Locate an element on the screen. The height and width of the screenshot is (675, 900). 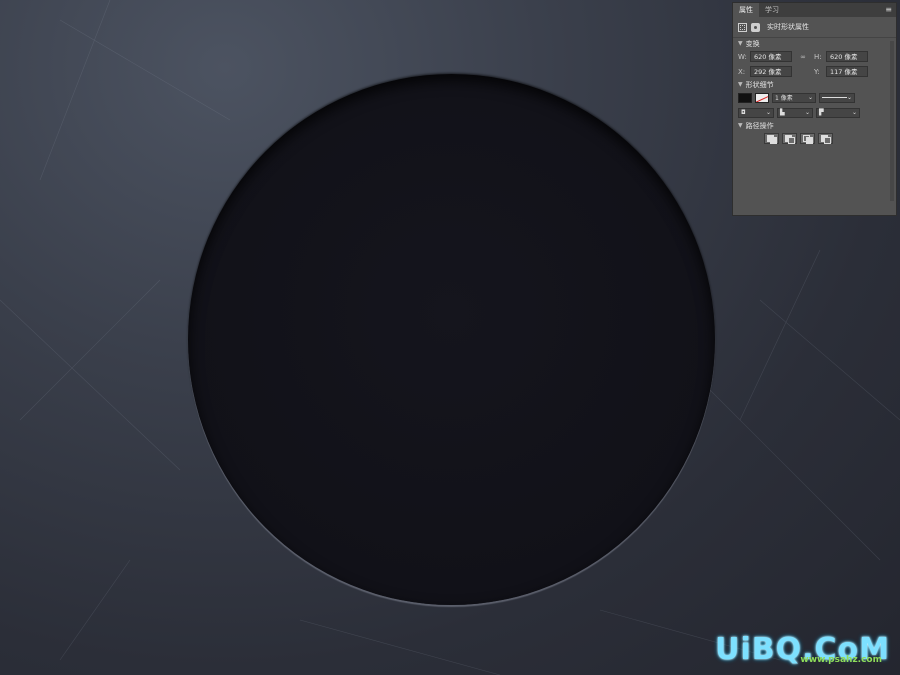
y-field: 117 像素 is located at coordinates (847, 71).